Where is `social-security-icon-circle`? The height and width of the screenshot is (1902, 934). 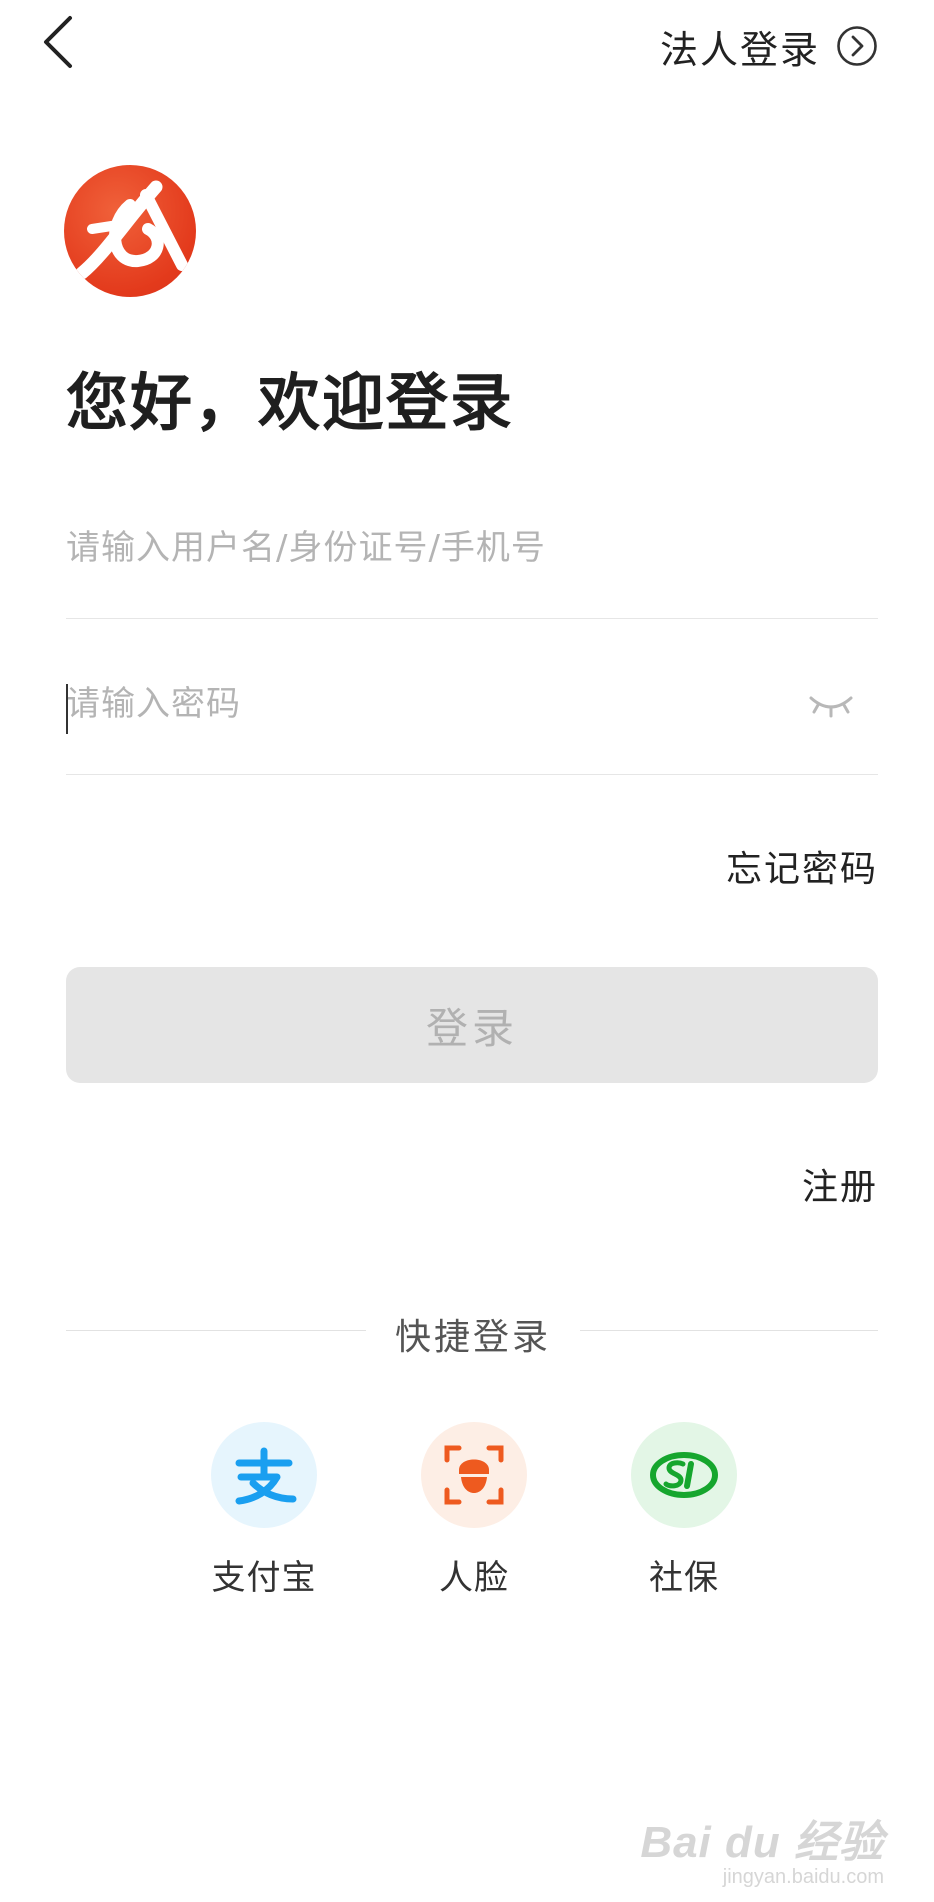
social-security-icon-circle is located at coordinates (684, 1475).